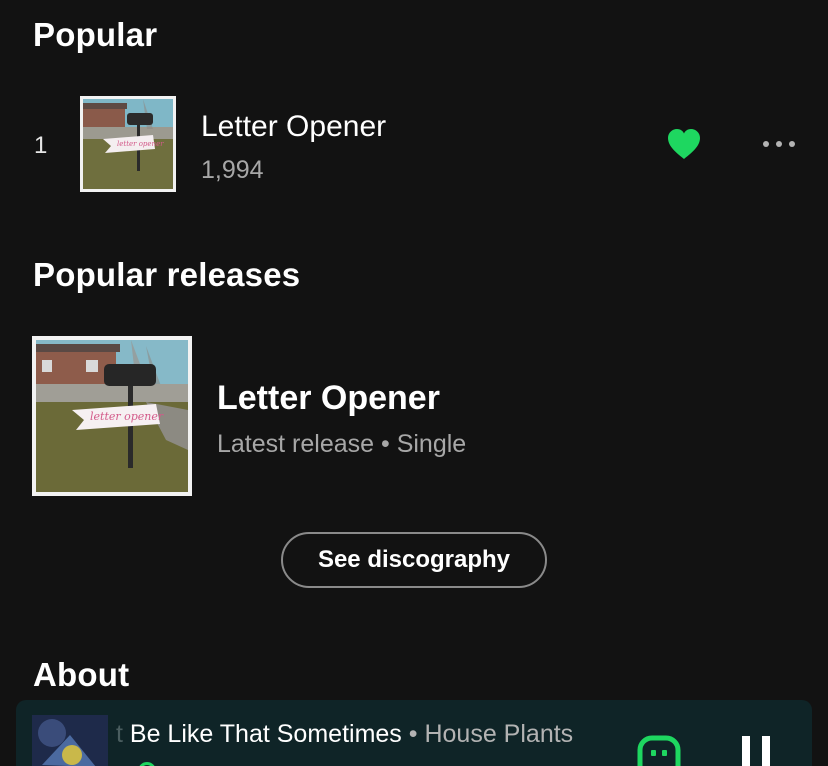 This screenshot has height=766, width=828. I want to click on release-album-art: letter opener, so click(112, 416).